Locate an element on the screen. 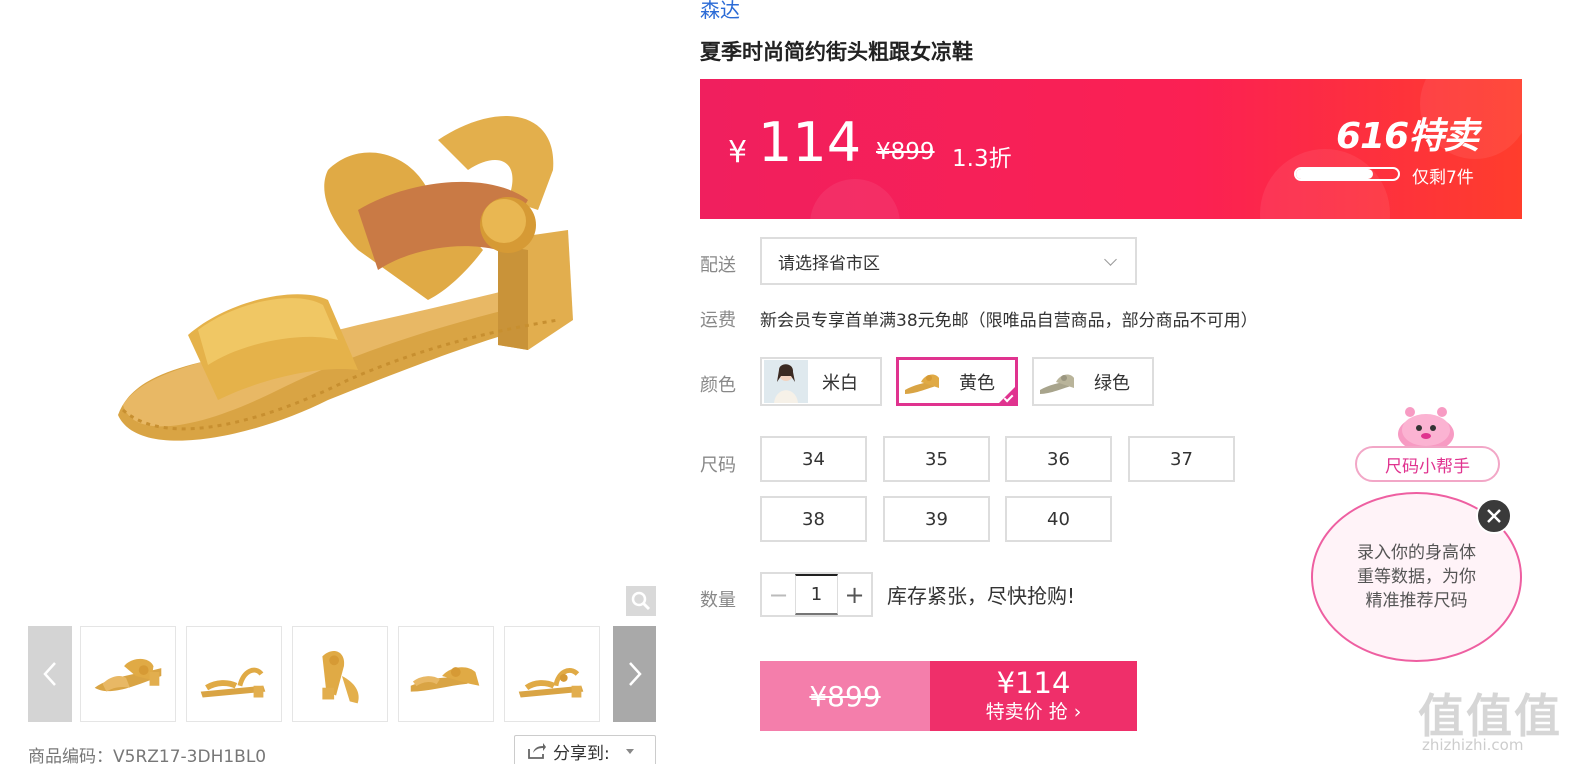  quantity-increase-button: + is located at coordinates (854, 594).